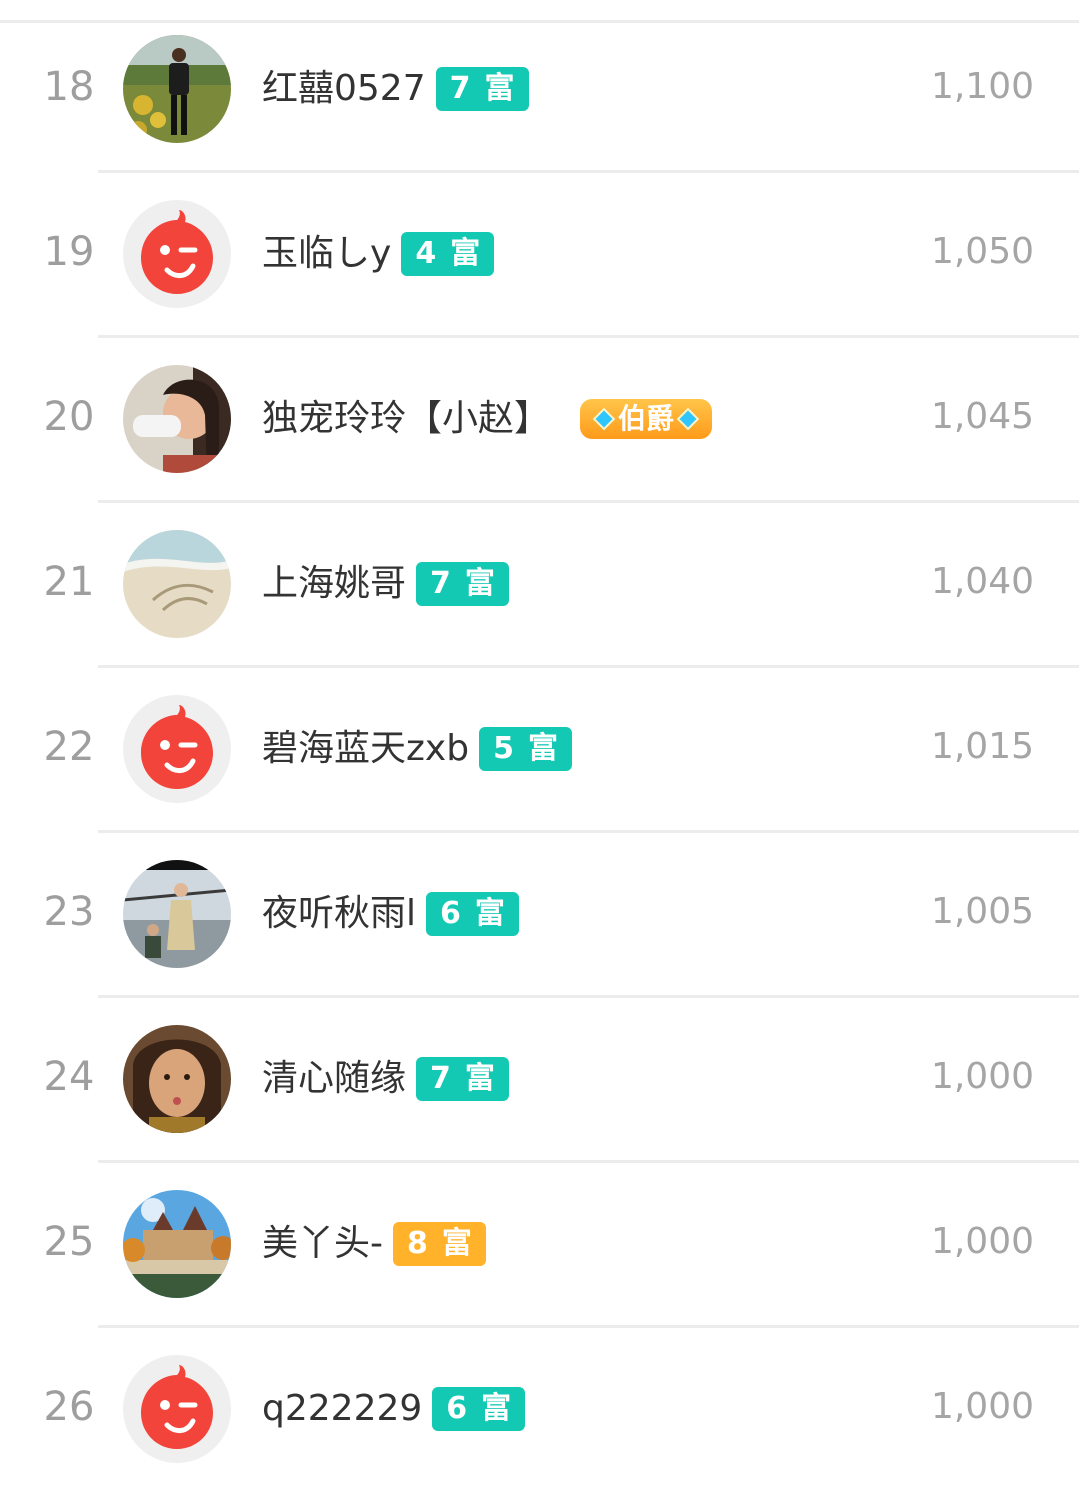 The width and height of the screenshot is (1079, 1508). I want to click on ranking-row: 24 清心随缘 7 富 1,000, so click(539, 1095).